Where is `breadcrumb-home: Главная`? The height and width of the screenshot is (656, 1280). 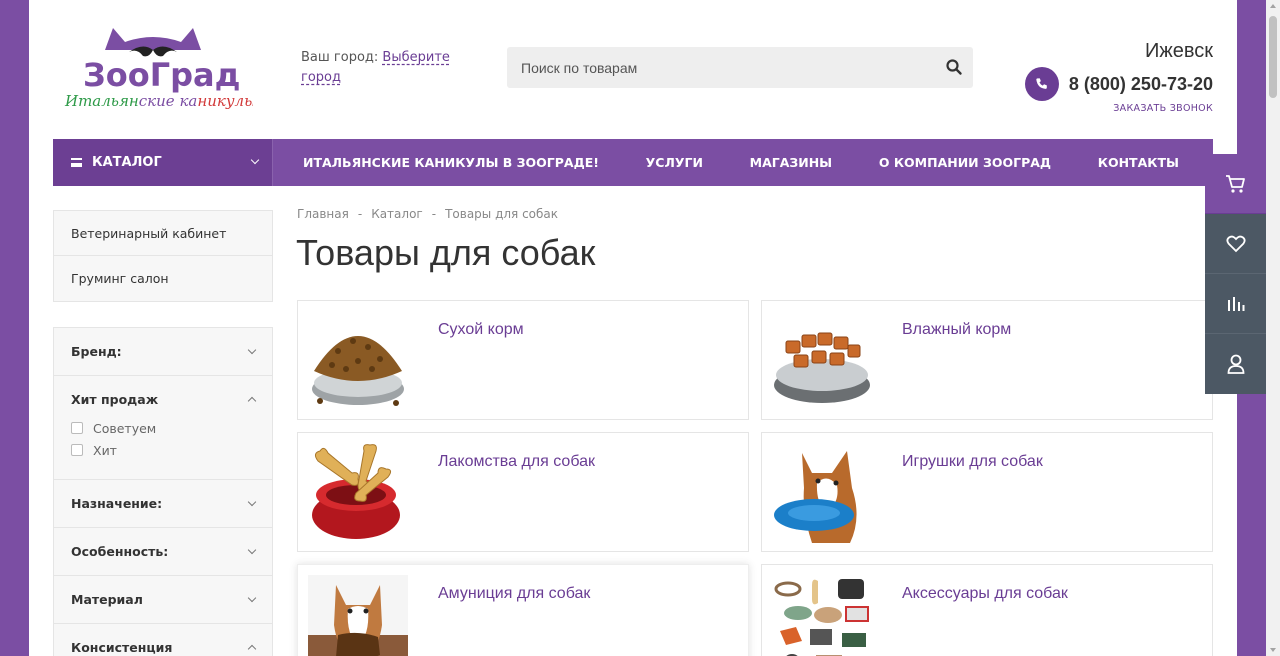 breadcrumb-home: Главная is located at coordinates (323, 214).